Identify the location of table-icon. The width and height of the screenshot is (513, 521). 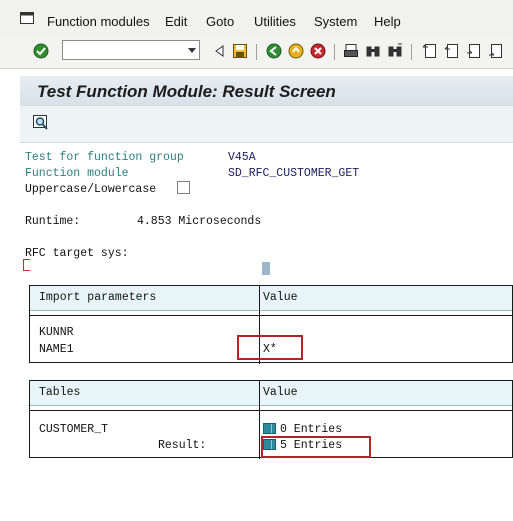
(269, 428).